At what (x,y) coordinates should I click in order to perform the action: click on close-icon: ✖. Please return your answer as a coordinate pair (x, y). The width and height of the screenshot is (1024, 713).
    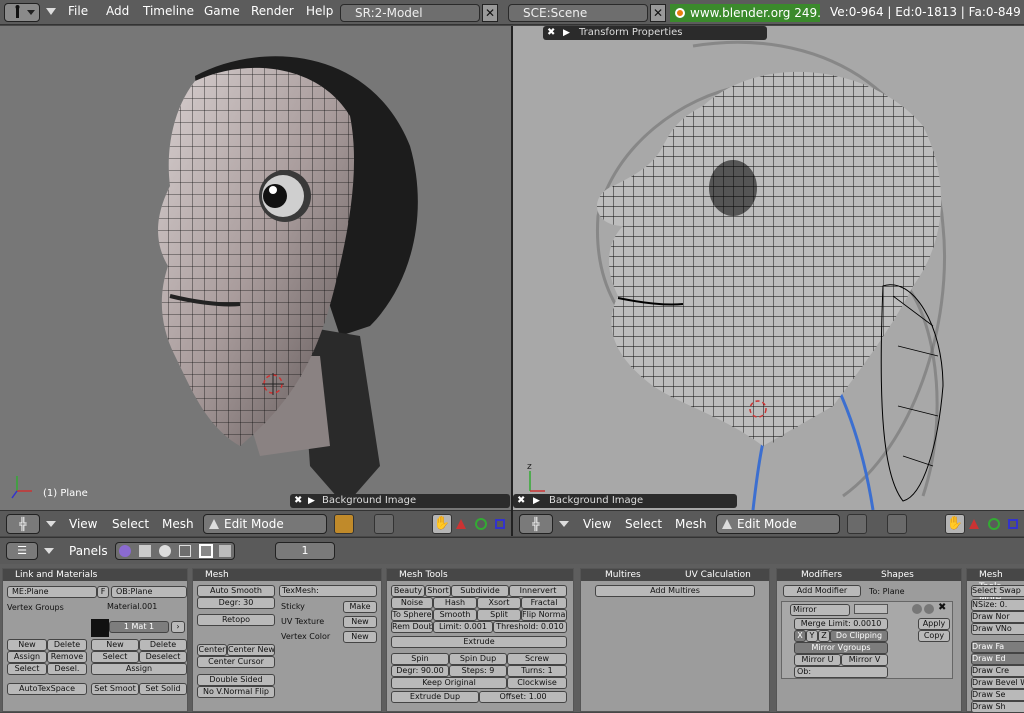
    Looking at the image, I should click on (298, 501).